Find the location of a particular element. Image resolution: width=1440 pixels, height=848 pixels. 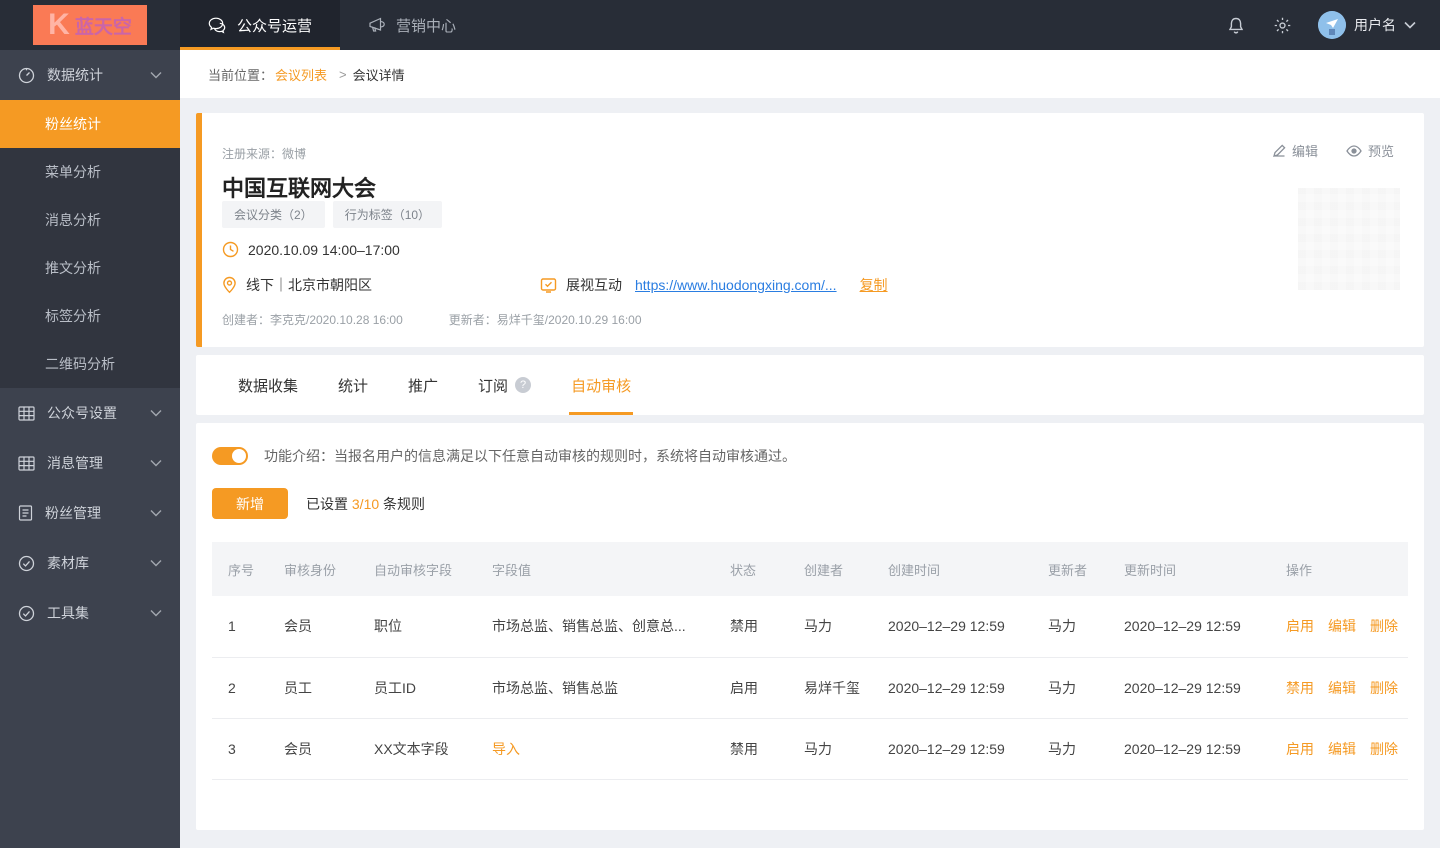

logo-box: K 蓝天空 is located at coordinates (90, 25).